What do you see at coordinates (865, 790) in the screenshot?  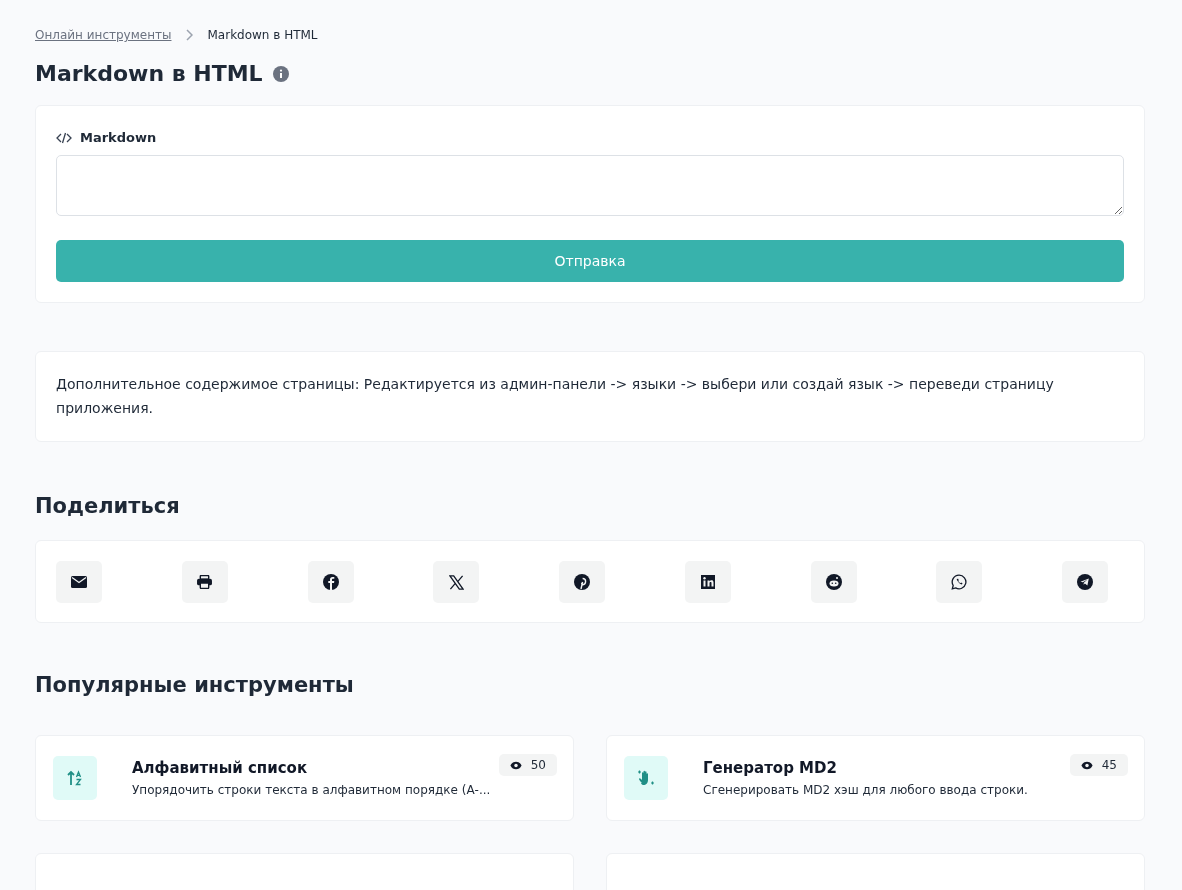 I see `tool-description: Сгенерировать MD2 хэш для любого ввода строки.` at bounding box center [865, 790].